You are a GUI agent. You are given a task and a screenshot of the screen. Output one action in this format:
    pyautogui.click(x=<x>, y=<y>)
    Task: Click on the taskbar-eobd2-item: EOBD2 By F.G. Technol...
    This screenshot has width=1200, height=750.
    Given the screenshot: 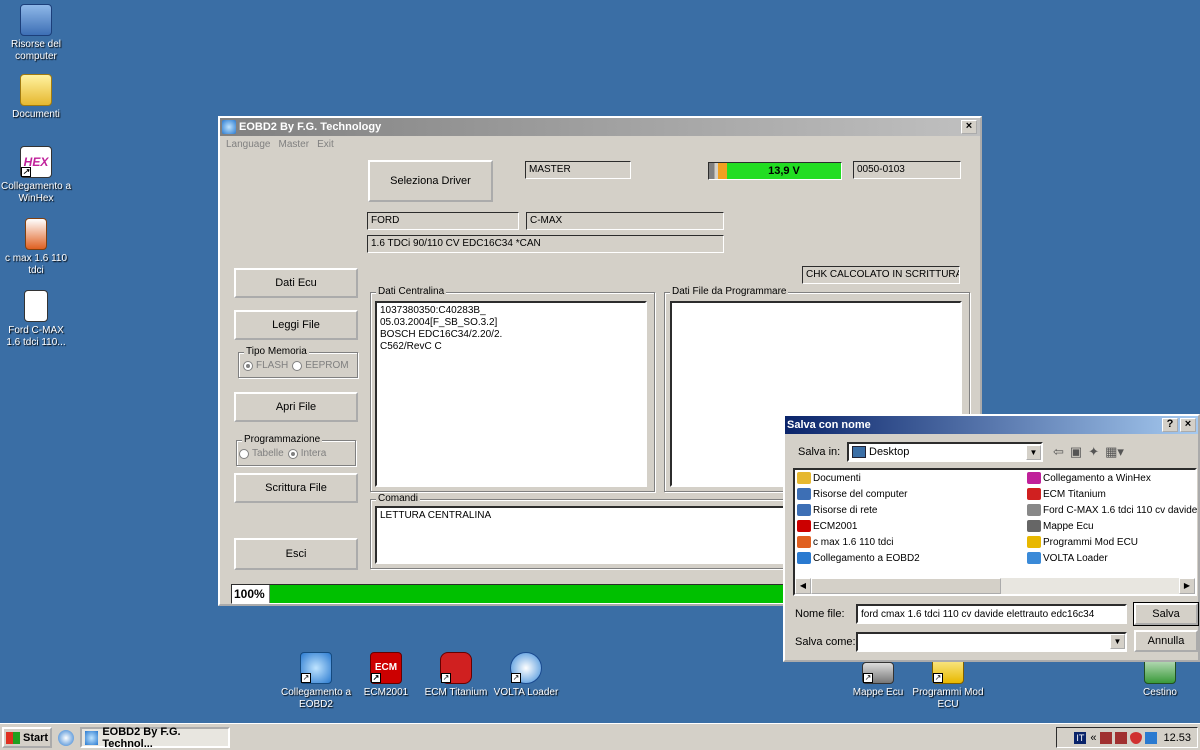 What is the action you would take?
    pyautogui.click(x=155, y=738)
    